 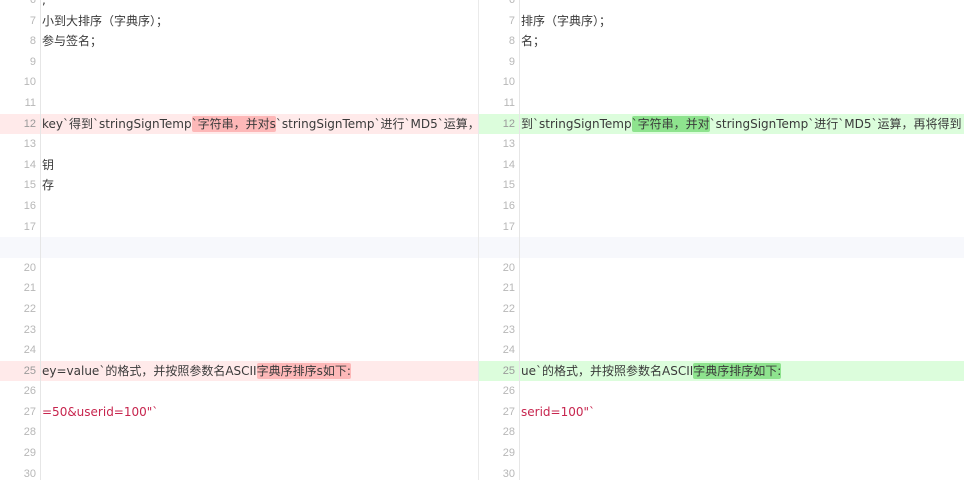 What do you see at coordinates (508, 329) in the screenshot?
I see `line-number: 23` at bounding box center [508, 329].